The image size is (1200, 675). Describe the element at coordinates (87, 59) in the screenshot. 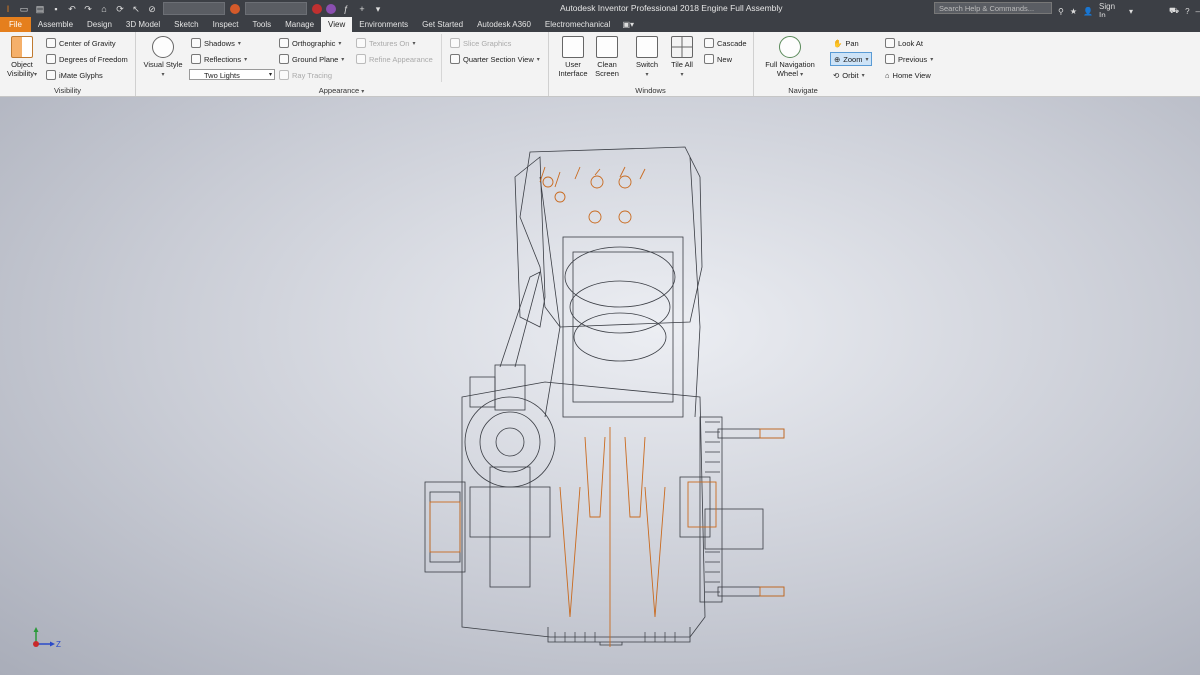

I see `degrees-of-freedom-button: Degrees of Freedom` at that location.